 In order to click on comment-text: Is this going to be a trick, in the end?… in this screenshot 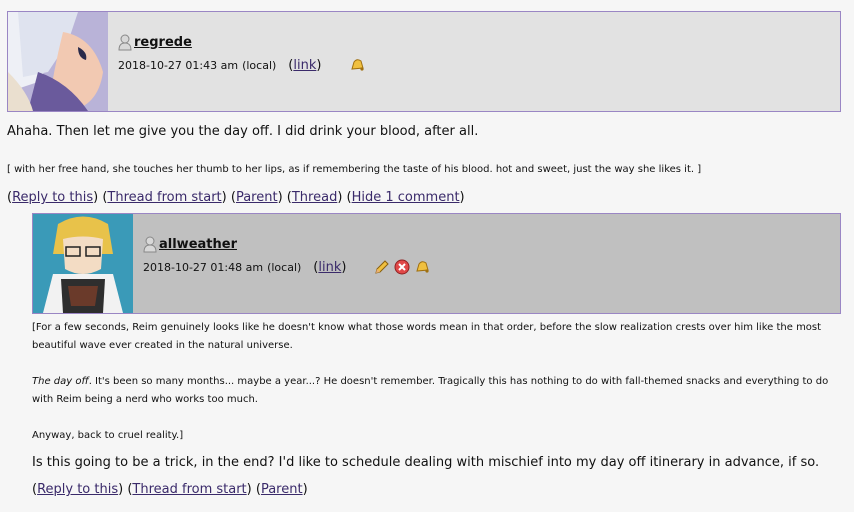, I will do `click(426, 462)`.